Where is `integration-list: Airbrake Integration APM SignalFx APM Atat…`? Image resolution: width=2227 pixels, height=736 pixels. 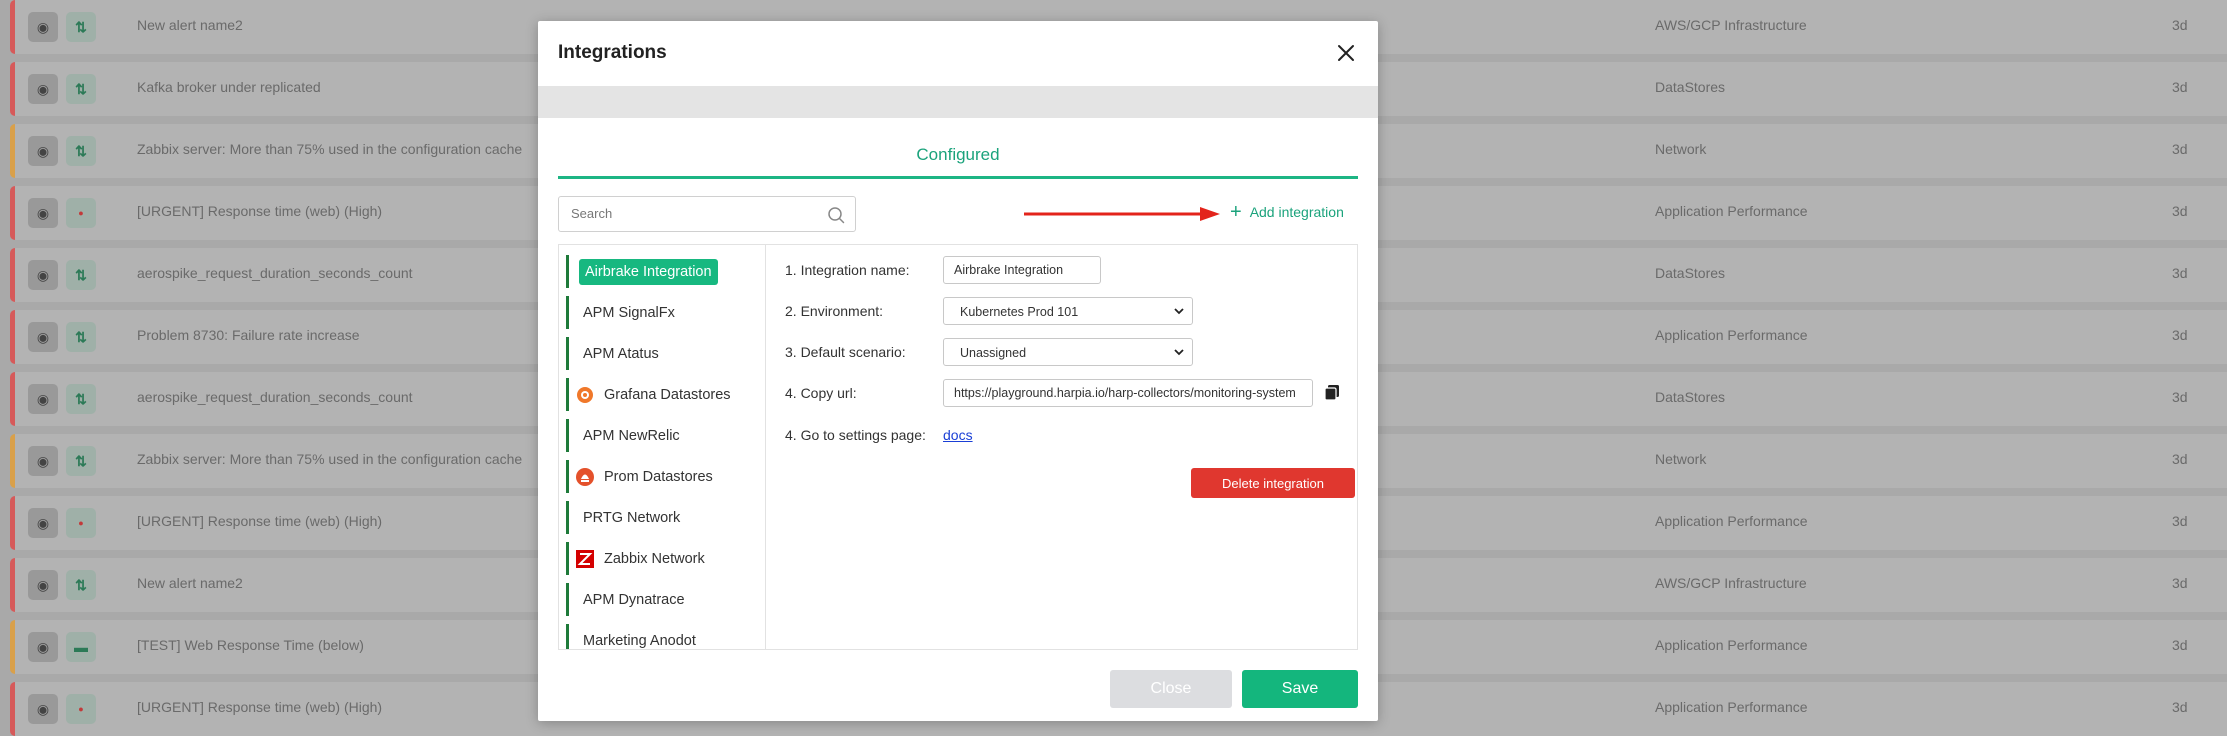 integration-list: Airbrake Integration APM SignalFx APM Atat… is located at coordinates (662, 447).